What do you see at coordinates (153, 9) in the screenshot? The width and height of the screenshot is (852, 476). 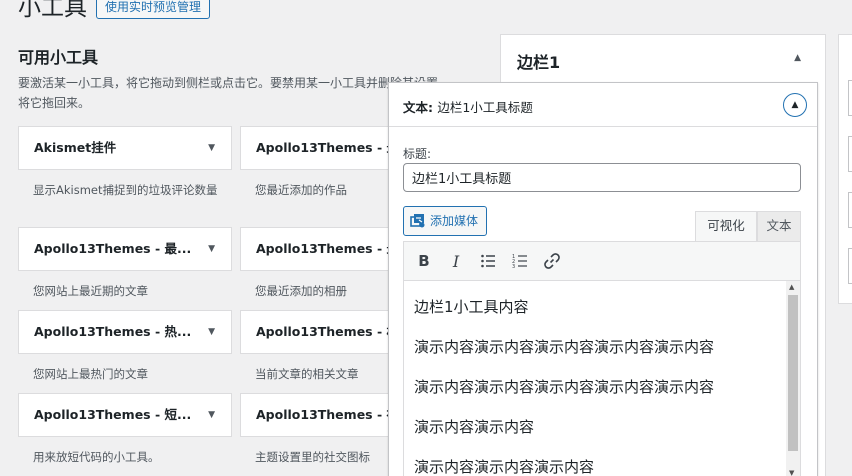 I see `live-preview-button: 使用实时预览管理` at bounding box center [153, 9].